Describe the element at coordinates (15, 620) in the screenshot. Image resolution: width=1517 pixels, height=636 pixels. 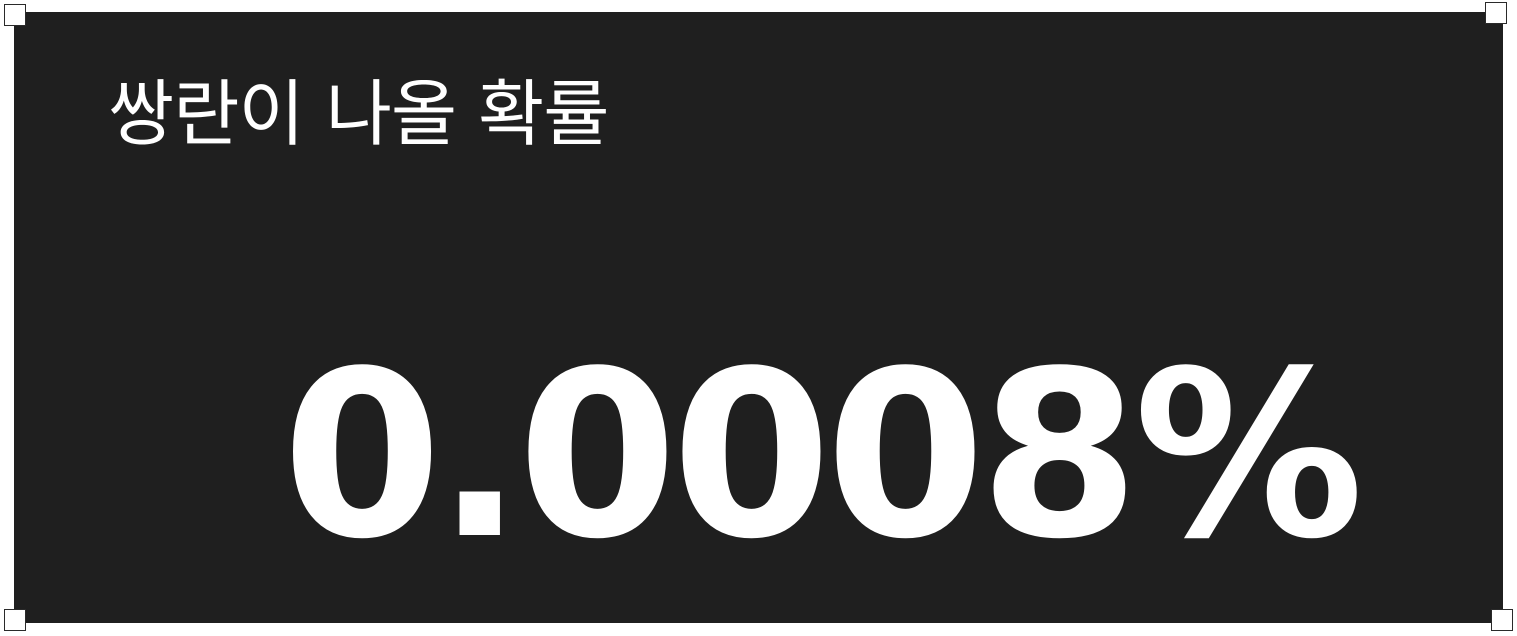
I see `resize-handle-bottom-left` at that location.